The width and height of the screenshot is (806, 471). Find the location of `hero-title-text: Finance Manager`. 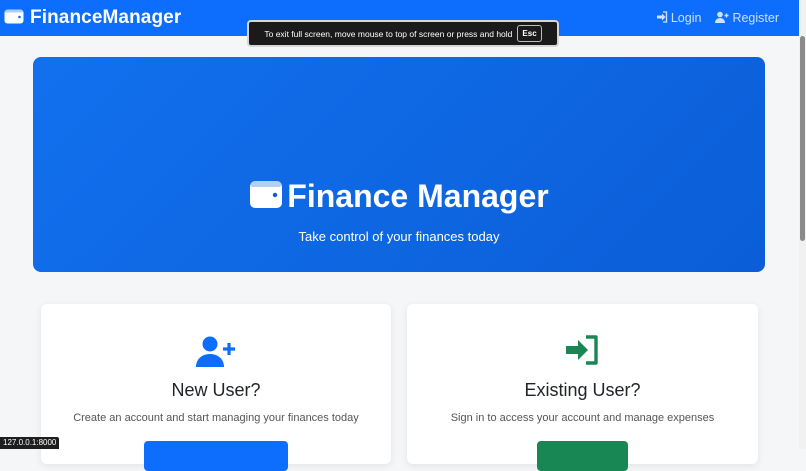

hero-title-text: Finance Manager is located at coordinates (418, 196).